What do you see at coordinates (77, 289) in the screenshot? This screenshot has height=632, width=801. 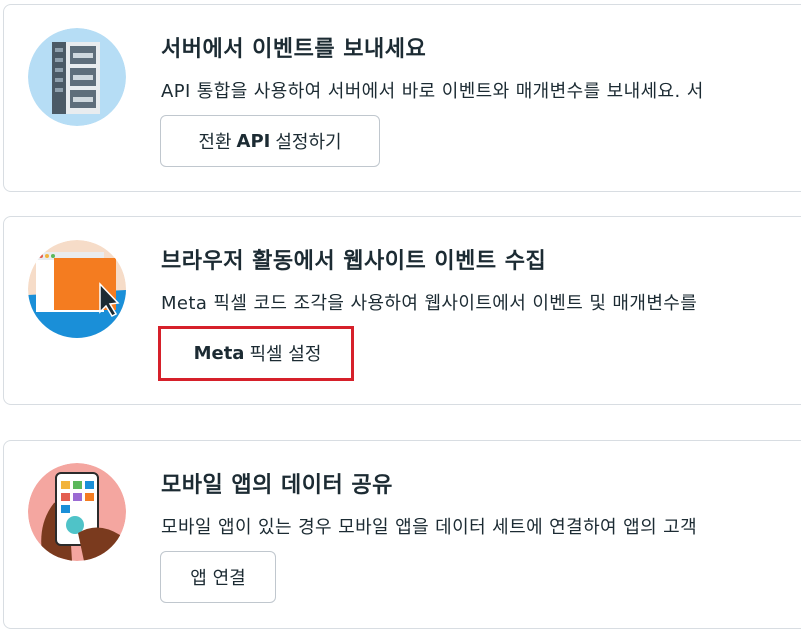 I see `browser-cursor-icon` at bounding box center [77, 289].